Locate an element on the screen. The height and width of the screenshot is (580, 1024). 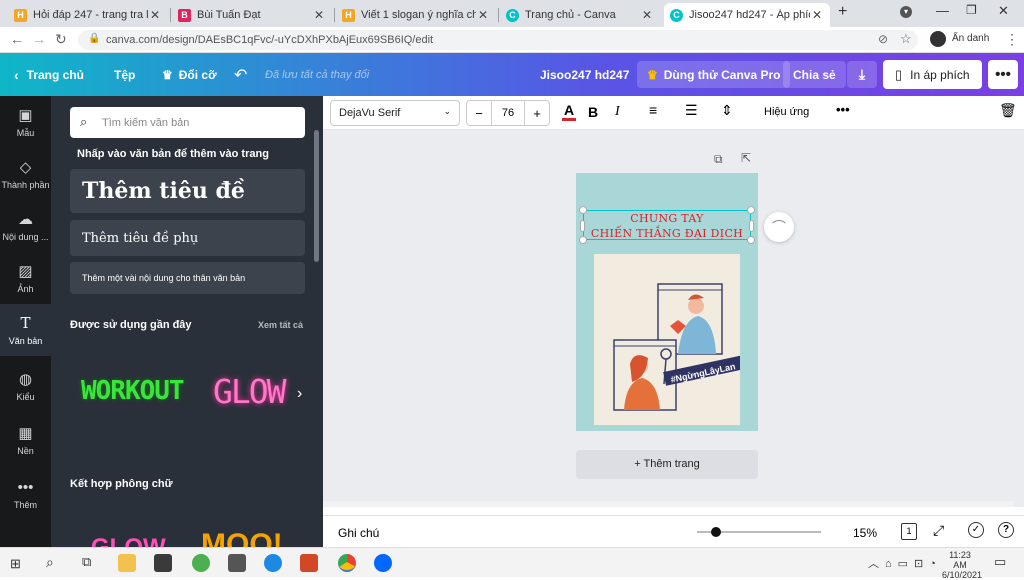
duplicate-page-icon: ⧉ is located at coordinates (718, 159).